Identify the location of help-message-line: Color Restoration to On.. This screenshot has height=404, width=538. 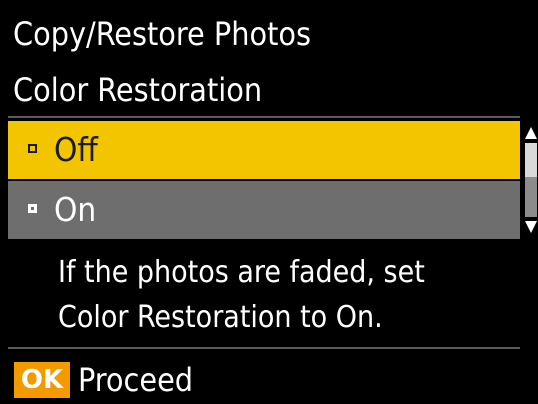
(220, 317).